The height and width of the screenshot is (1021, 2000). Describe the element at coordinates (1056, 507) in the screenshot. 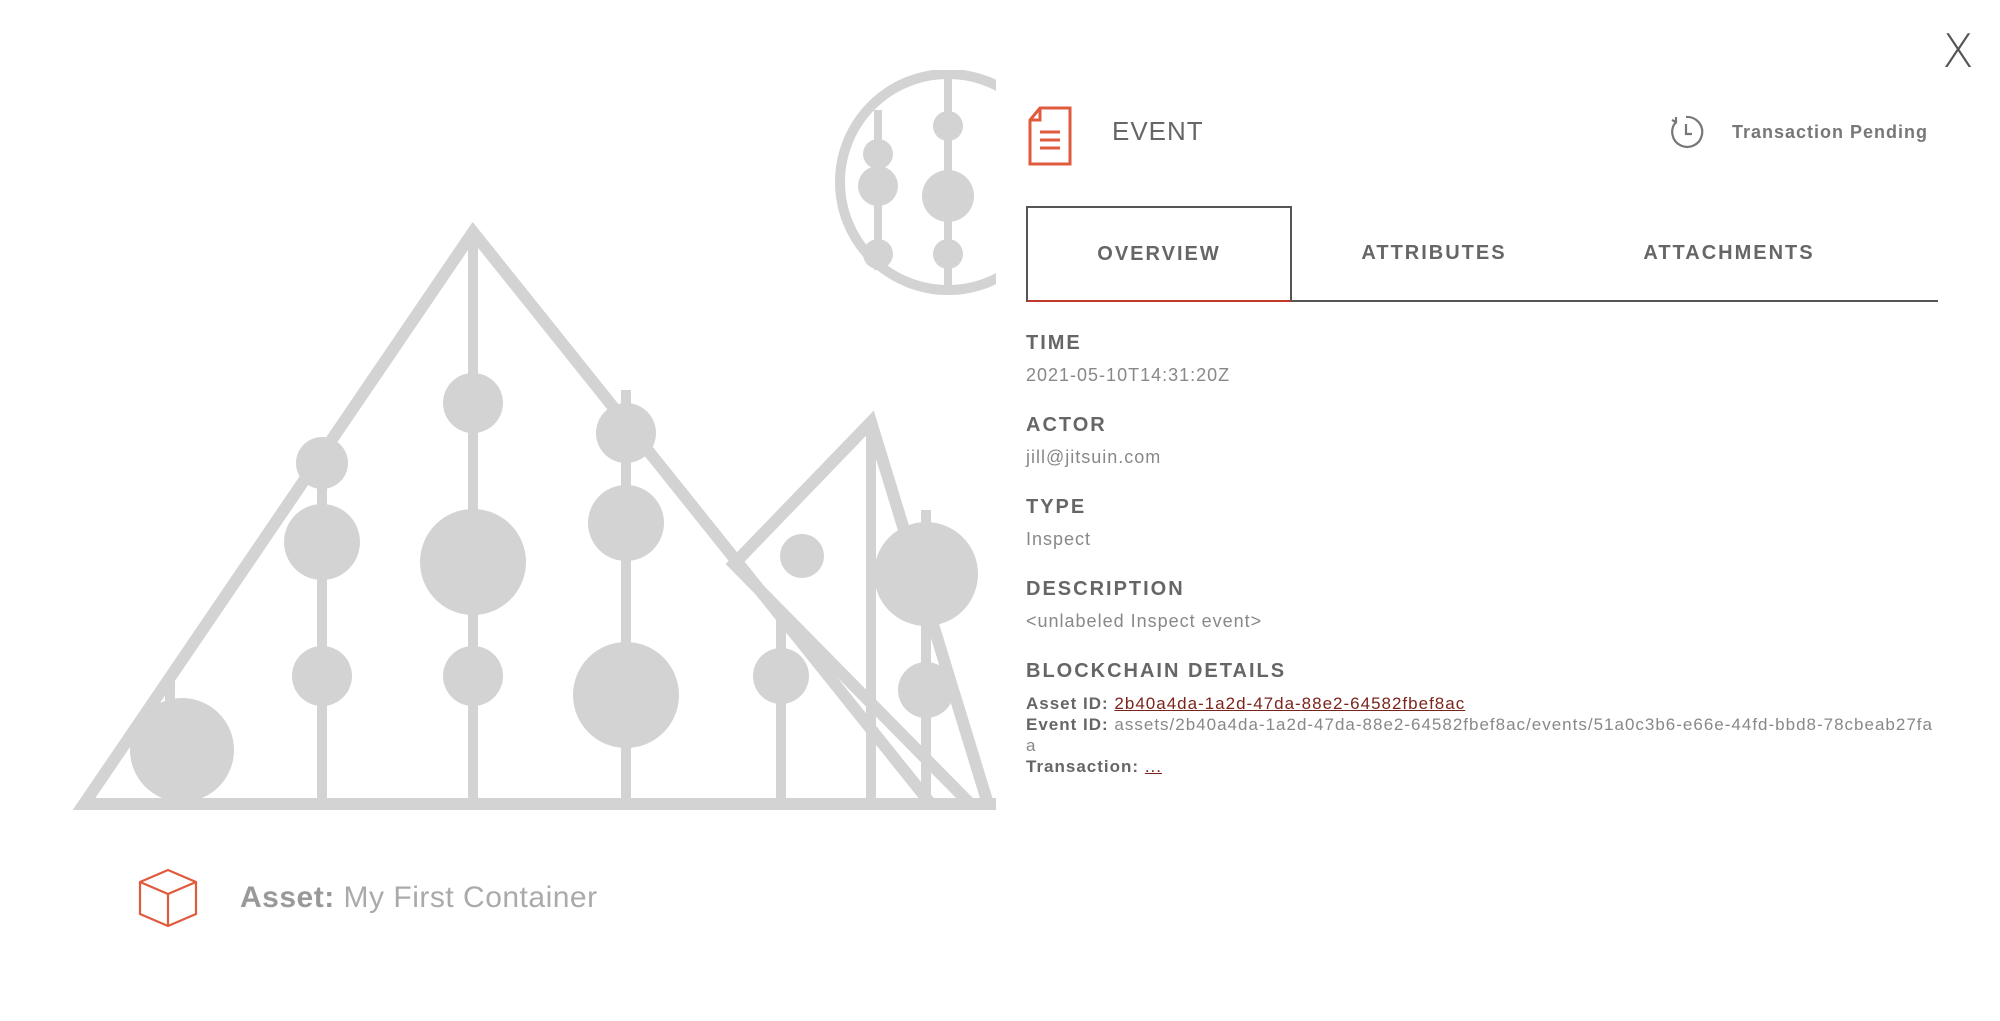

I see `type-label: TYPE` at that location.